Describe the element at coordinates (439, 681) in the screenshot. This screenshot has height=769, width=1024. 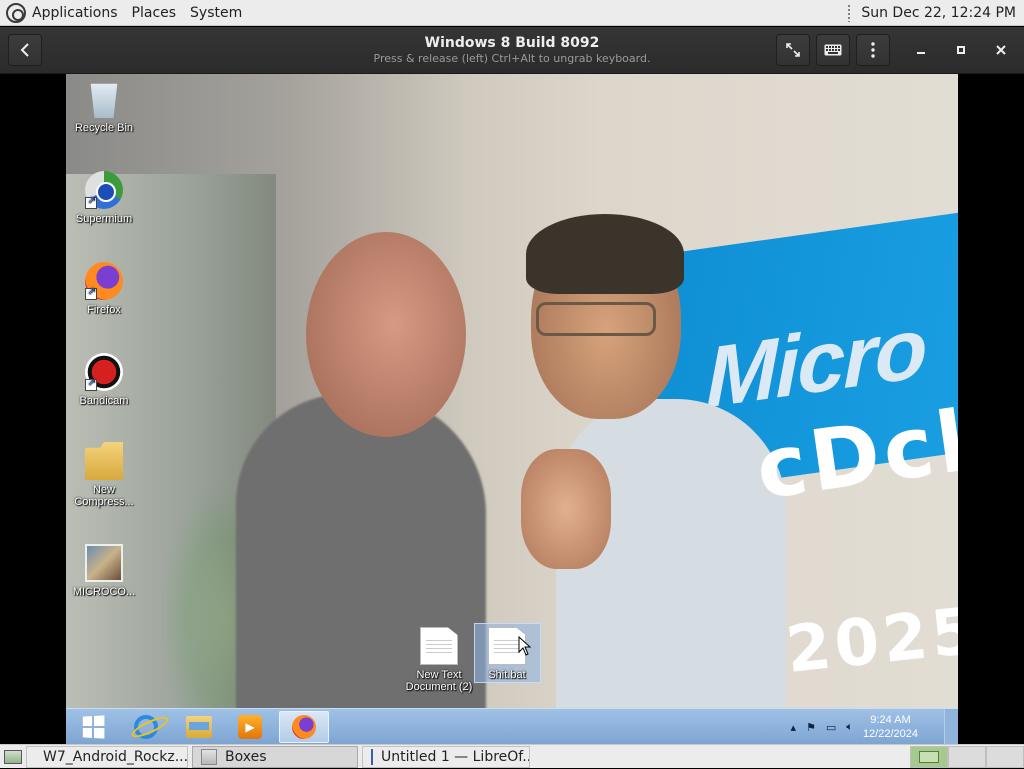
I see `desktop-icon-label: New Text Document (2)` at that location.